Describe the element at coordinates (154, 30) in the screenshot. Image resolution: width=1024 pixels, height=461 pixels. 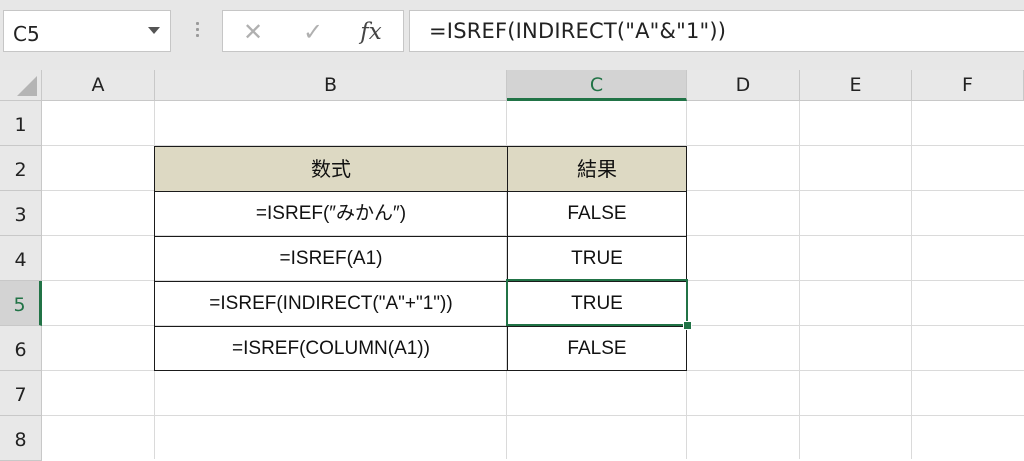
I see `chevron-down-icon` at that location.